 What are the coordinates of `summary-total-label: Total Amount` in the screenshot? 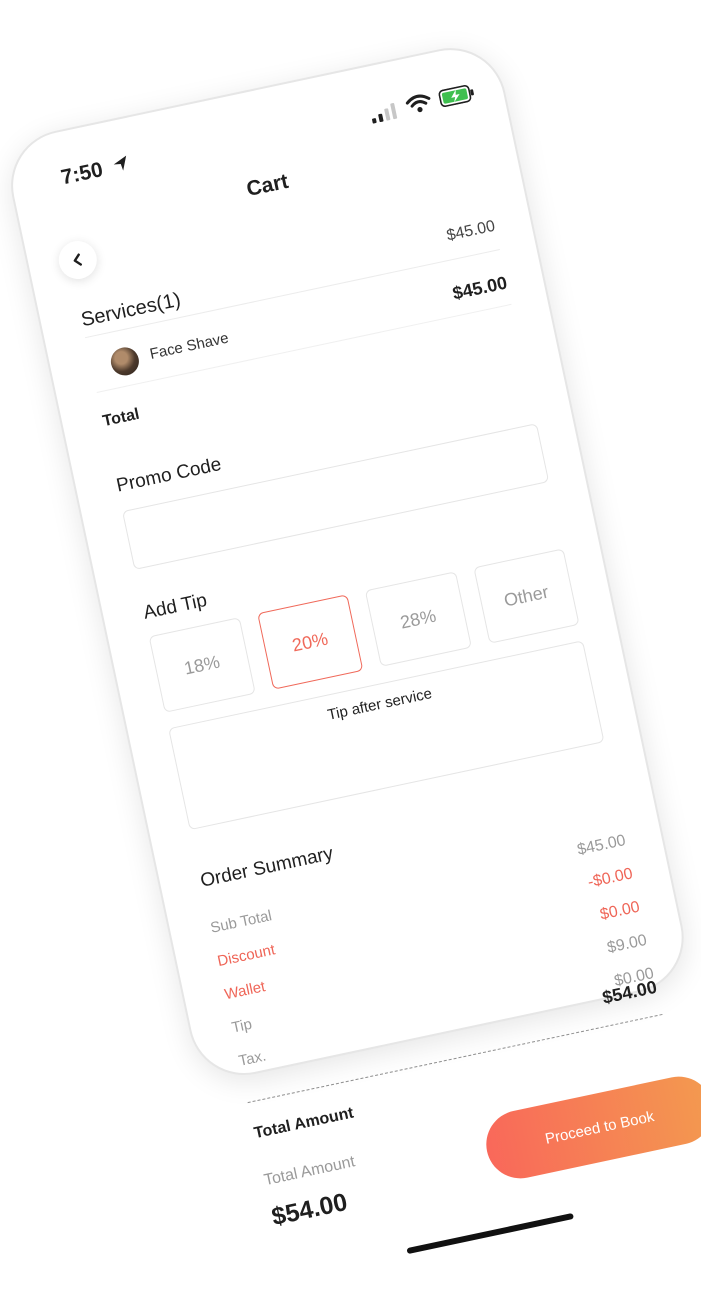 It's located at (304, 1123).